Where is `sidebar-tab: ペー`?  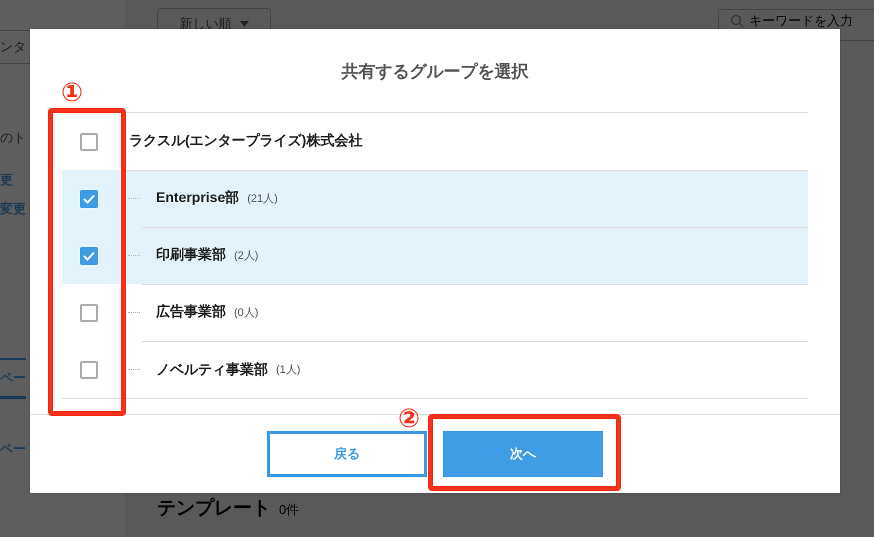
sidebar-tab: ペー is located at coordinates (13, 378).